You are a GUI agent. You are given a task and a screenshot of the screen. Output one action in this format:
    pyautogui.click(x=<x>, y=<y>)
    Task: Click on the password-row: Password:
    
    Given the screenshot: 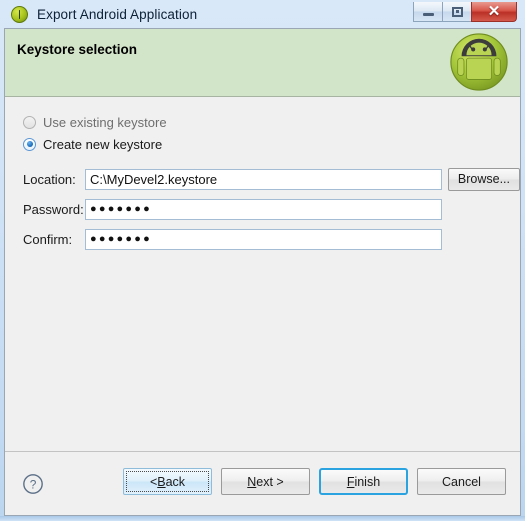 What is the action you would take?
    pyautogui.click(x=262, y=209)
    